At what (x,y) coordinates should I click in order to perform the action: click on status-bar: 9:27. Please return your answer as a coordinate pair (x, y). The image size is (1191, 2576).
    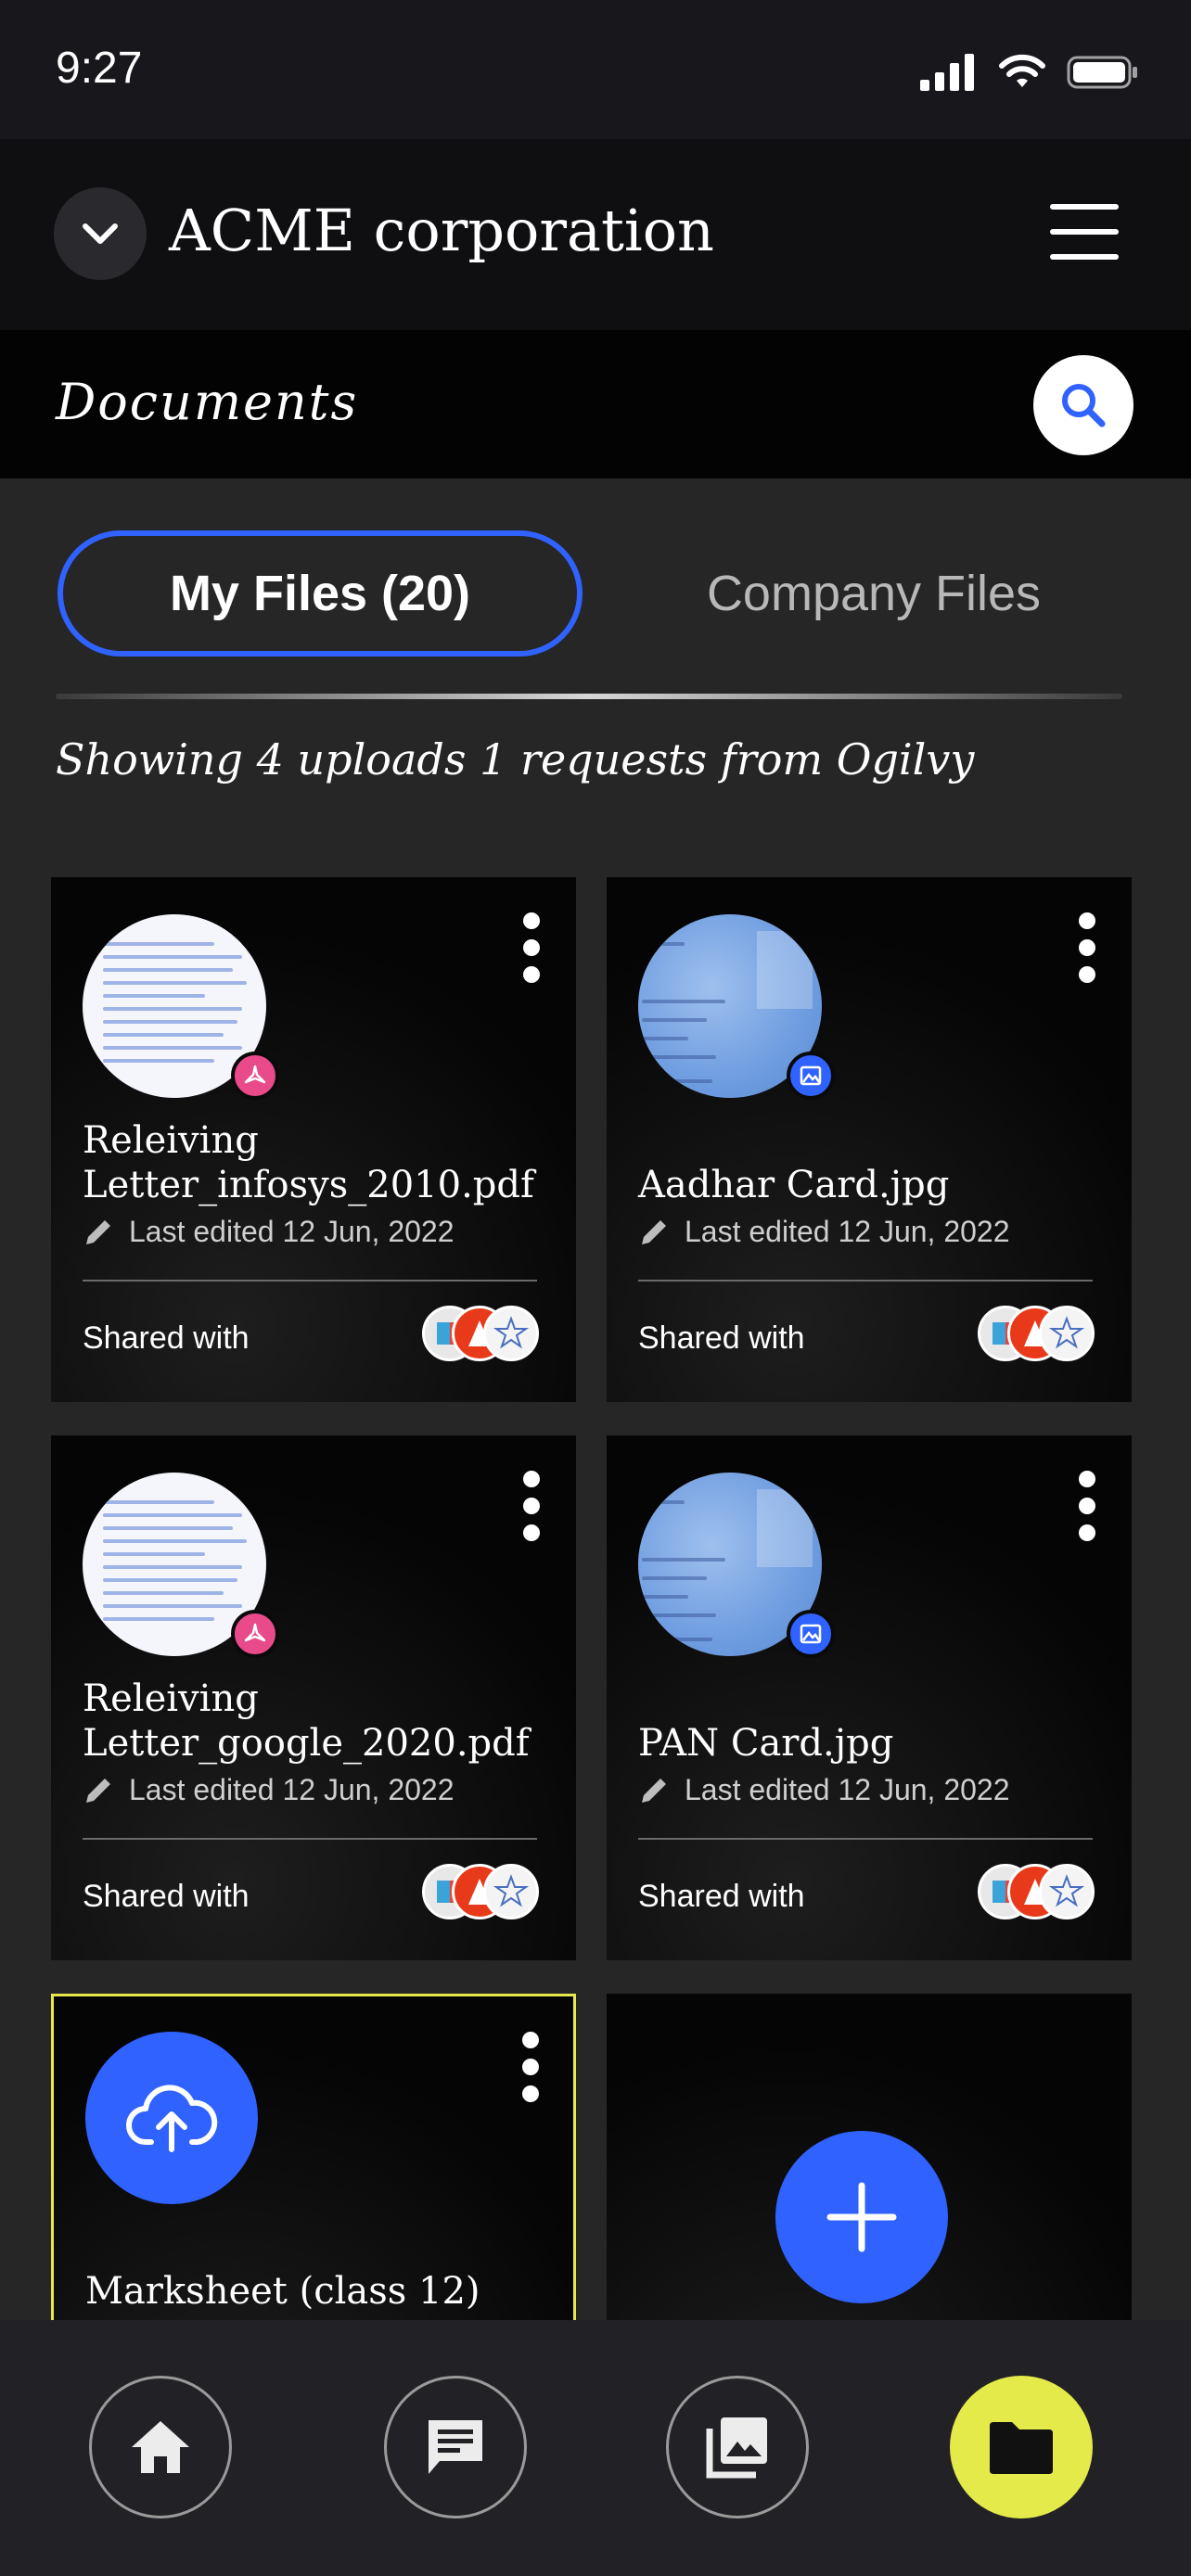
    Looking at the image, I should click on (595, 69).